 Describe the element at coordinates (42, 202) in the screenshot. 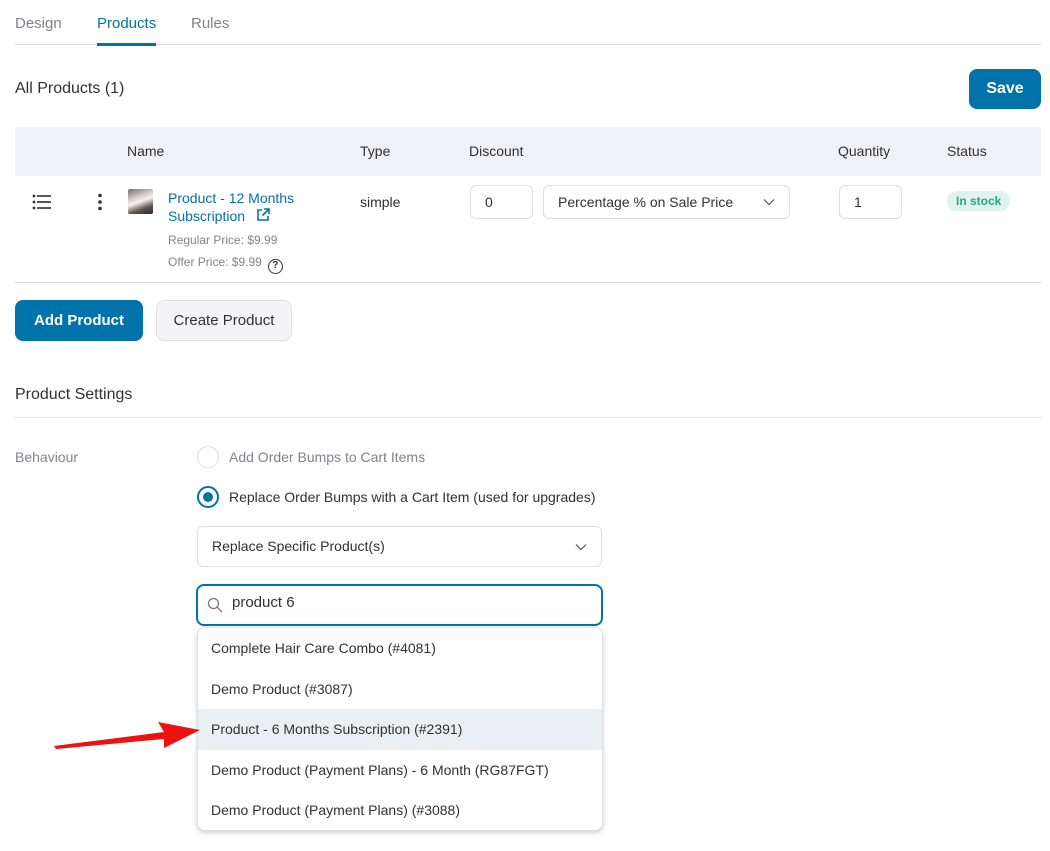

I see `drag-handle-icon` at that location.